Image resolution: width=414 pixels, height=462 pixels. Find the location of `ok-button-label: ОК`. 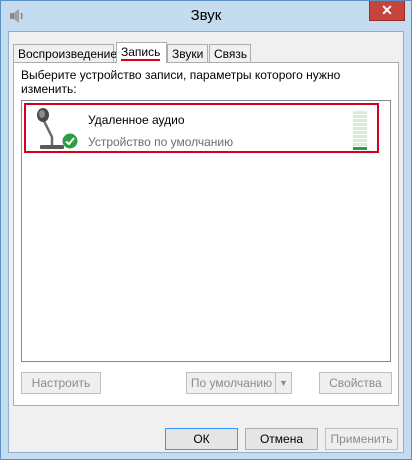

ok-button-label: ОК is located at coordinates (201, 439).